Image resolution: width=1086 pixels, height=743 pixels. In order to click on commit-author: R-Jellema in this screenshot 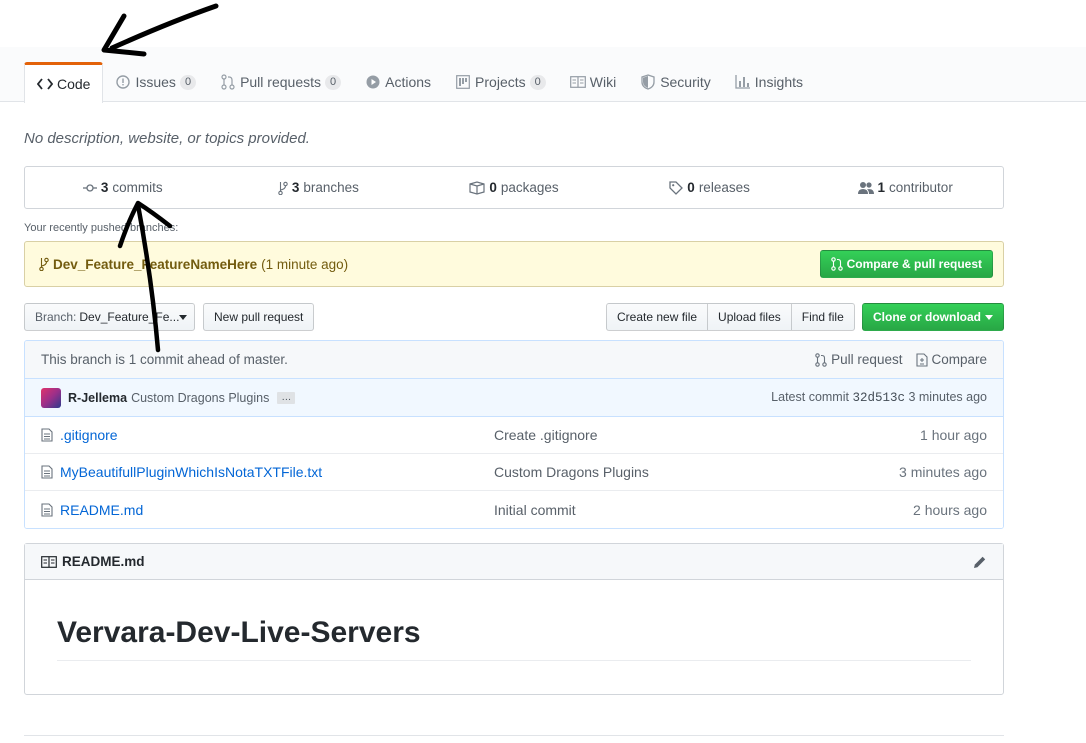, I will do `click(97, 398)`.